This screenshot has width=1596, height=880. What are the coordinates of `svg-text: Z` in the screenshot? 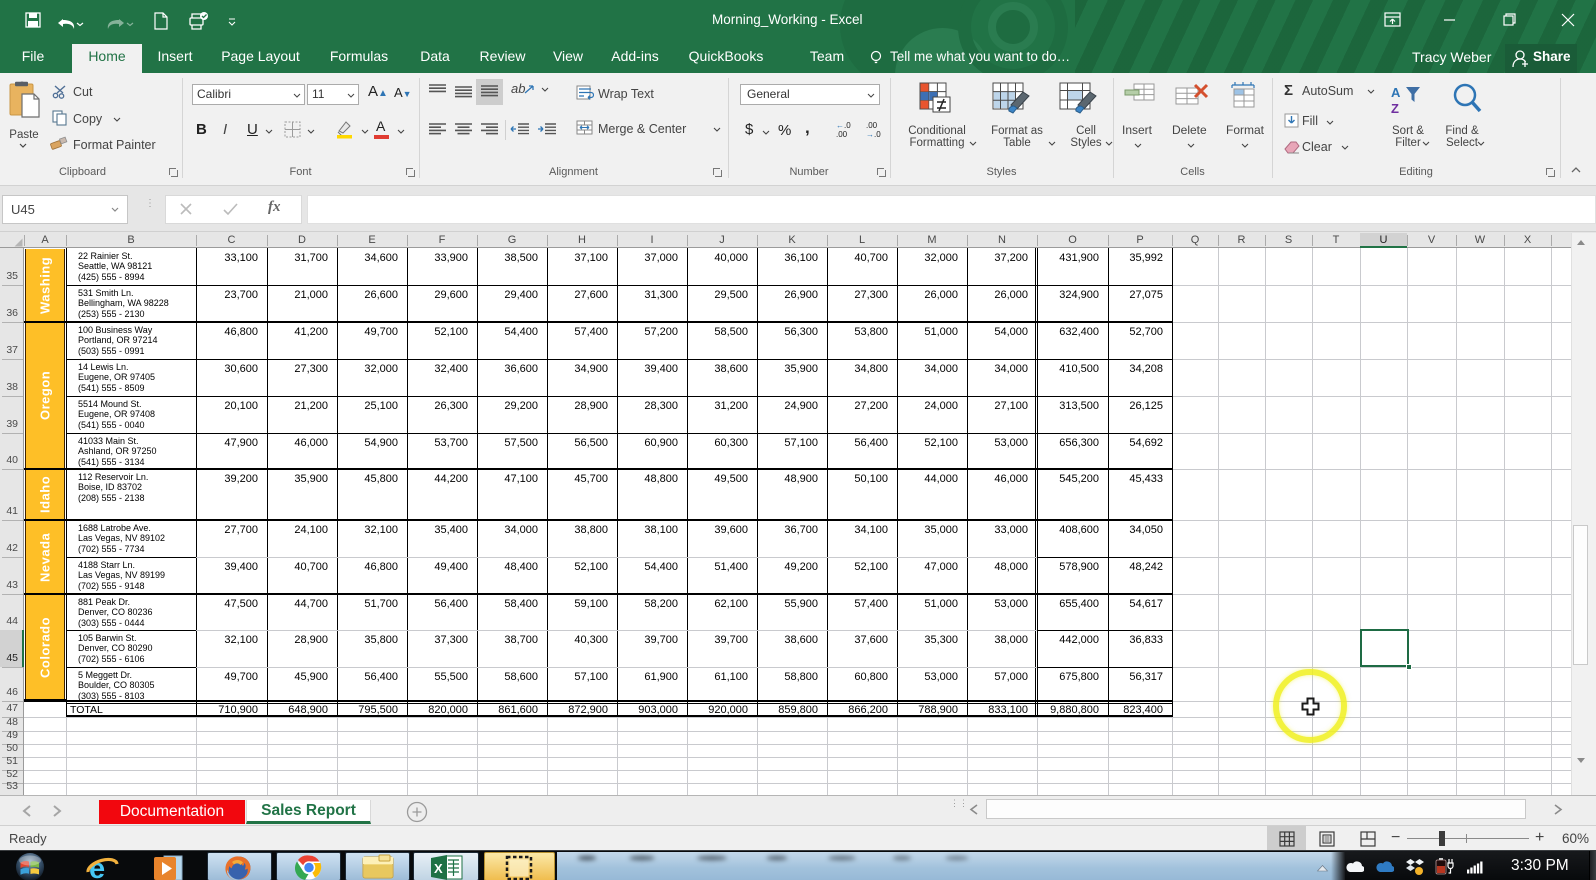 It's located at (1395, 108).